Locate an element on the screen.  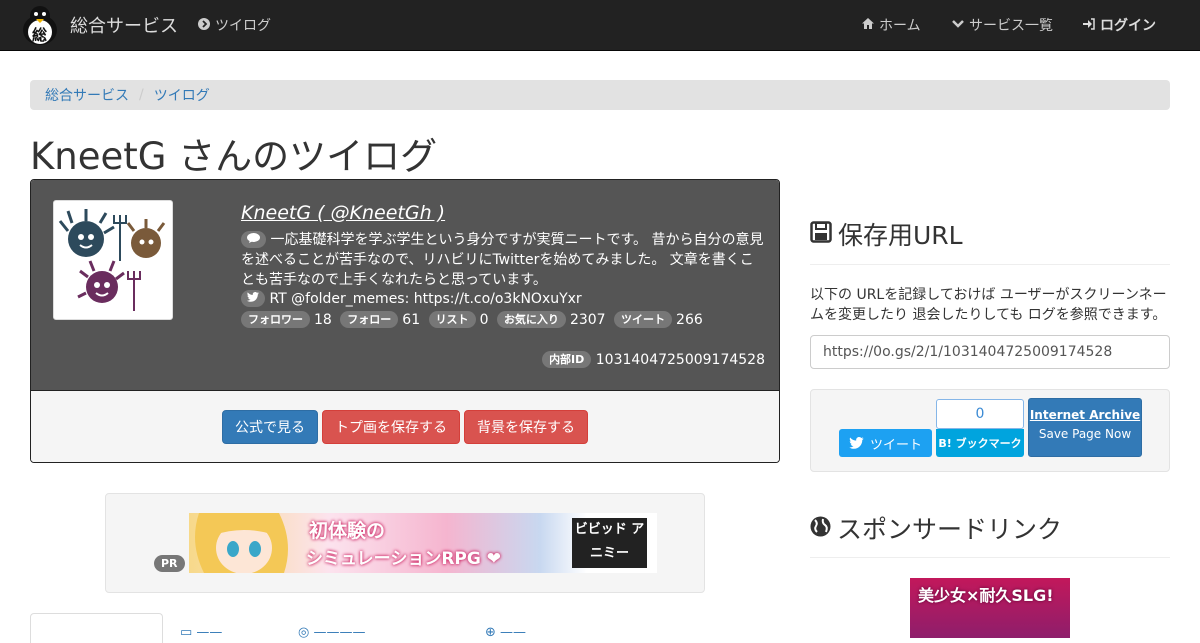
breadcrumb-root: 総合サービス is located at coordinates (87, 95).